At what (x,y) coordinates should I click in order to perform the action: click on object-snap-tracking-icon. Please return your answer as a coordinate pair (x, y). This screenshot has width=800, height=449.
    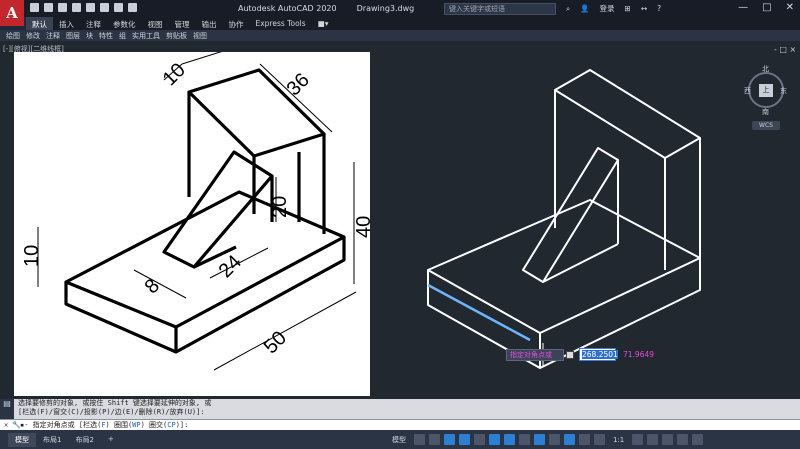
    Looking at the image, I should click on (494, 439).